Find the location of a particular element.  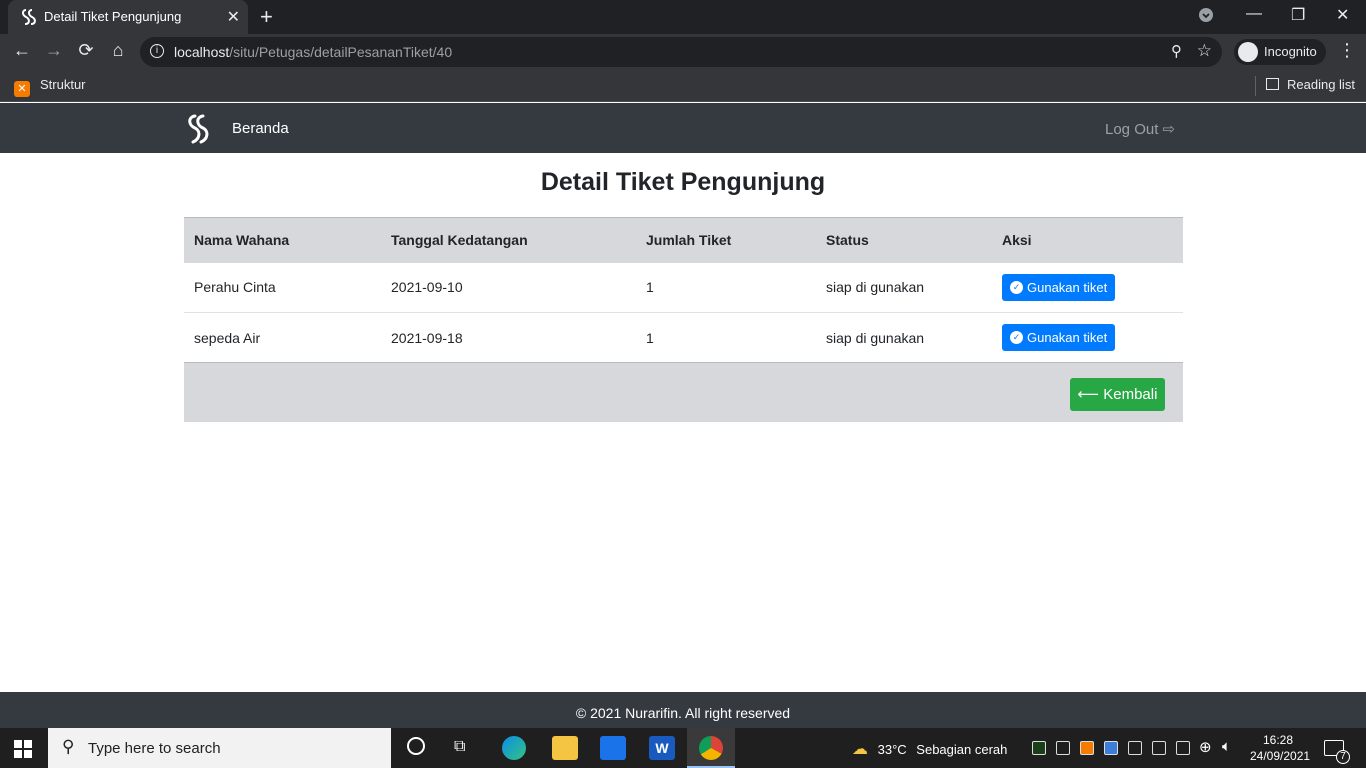

task-view-icon: ⧉ is located at coordinates (459, 747).